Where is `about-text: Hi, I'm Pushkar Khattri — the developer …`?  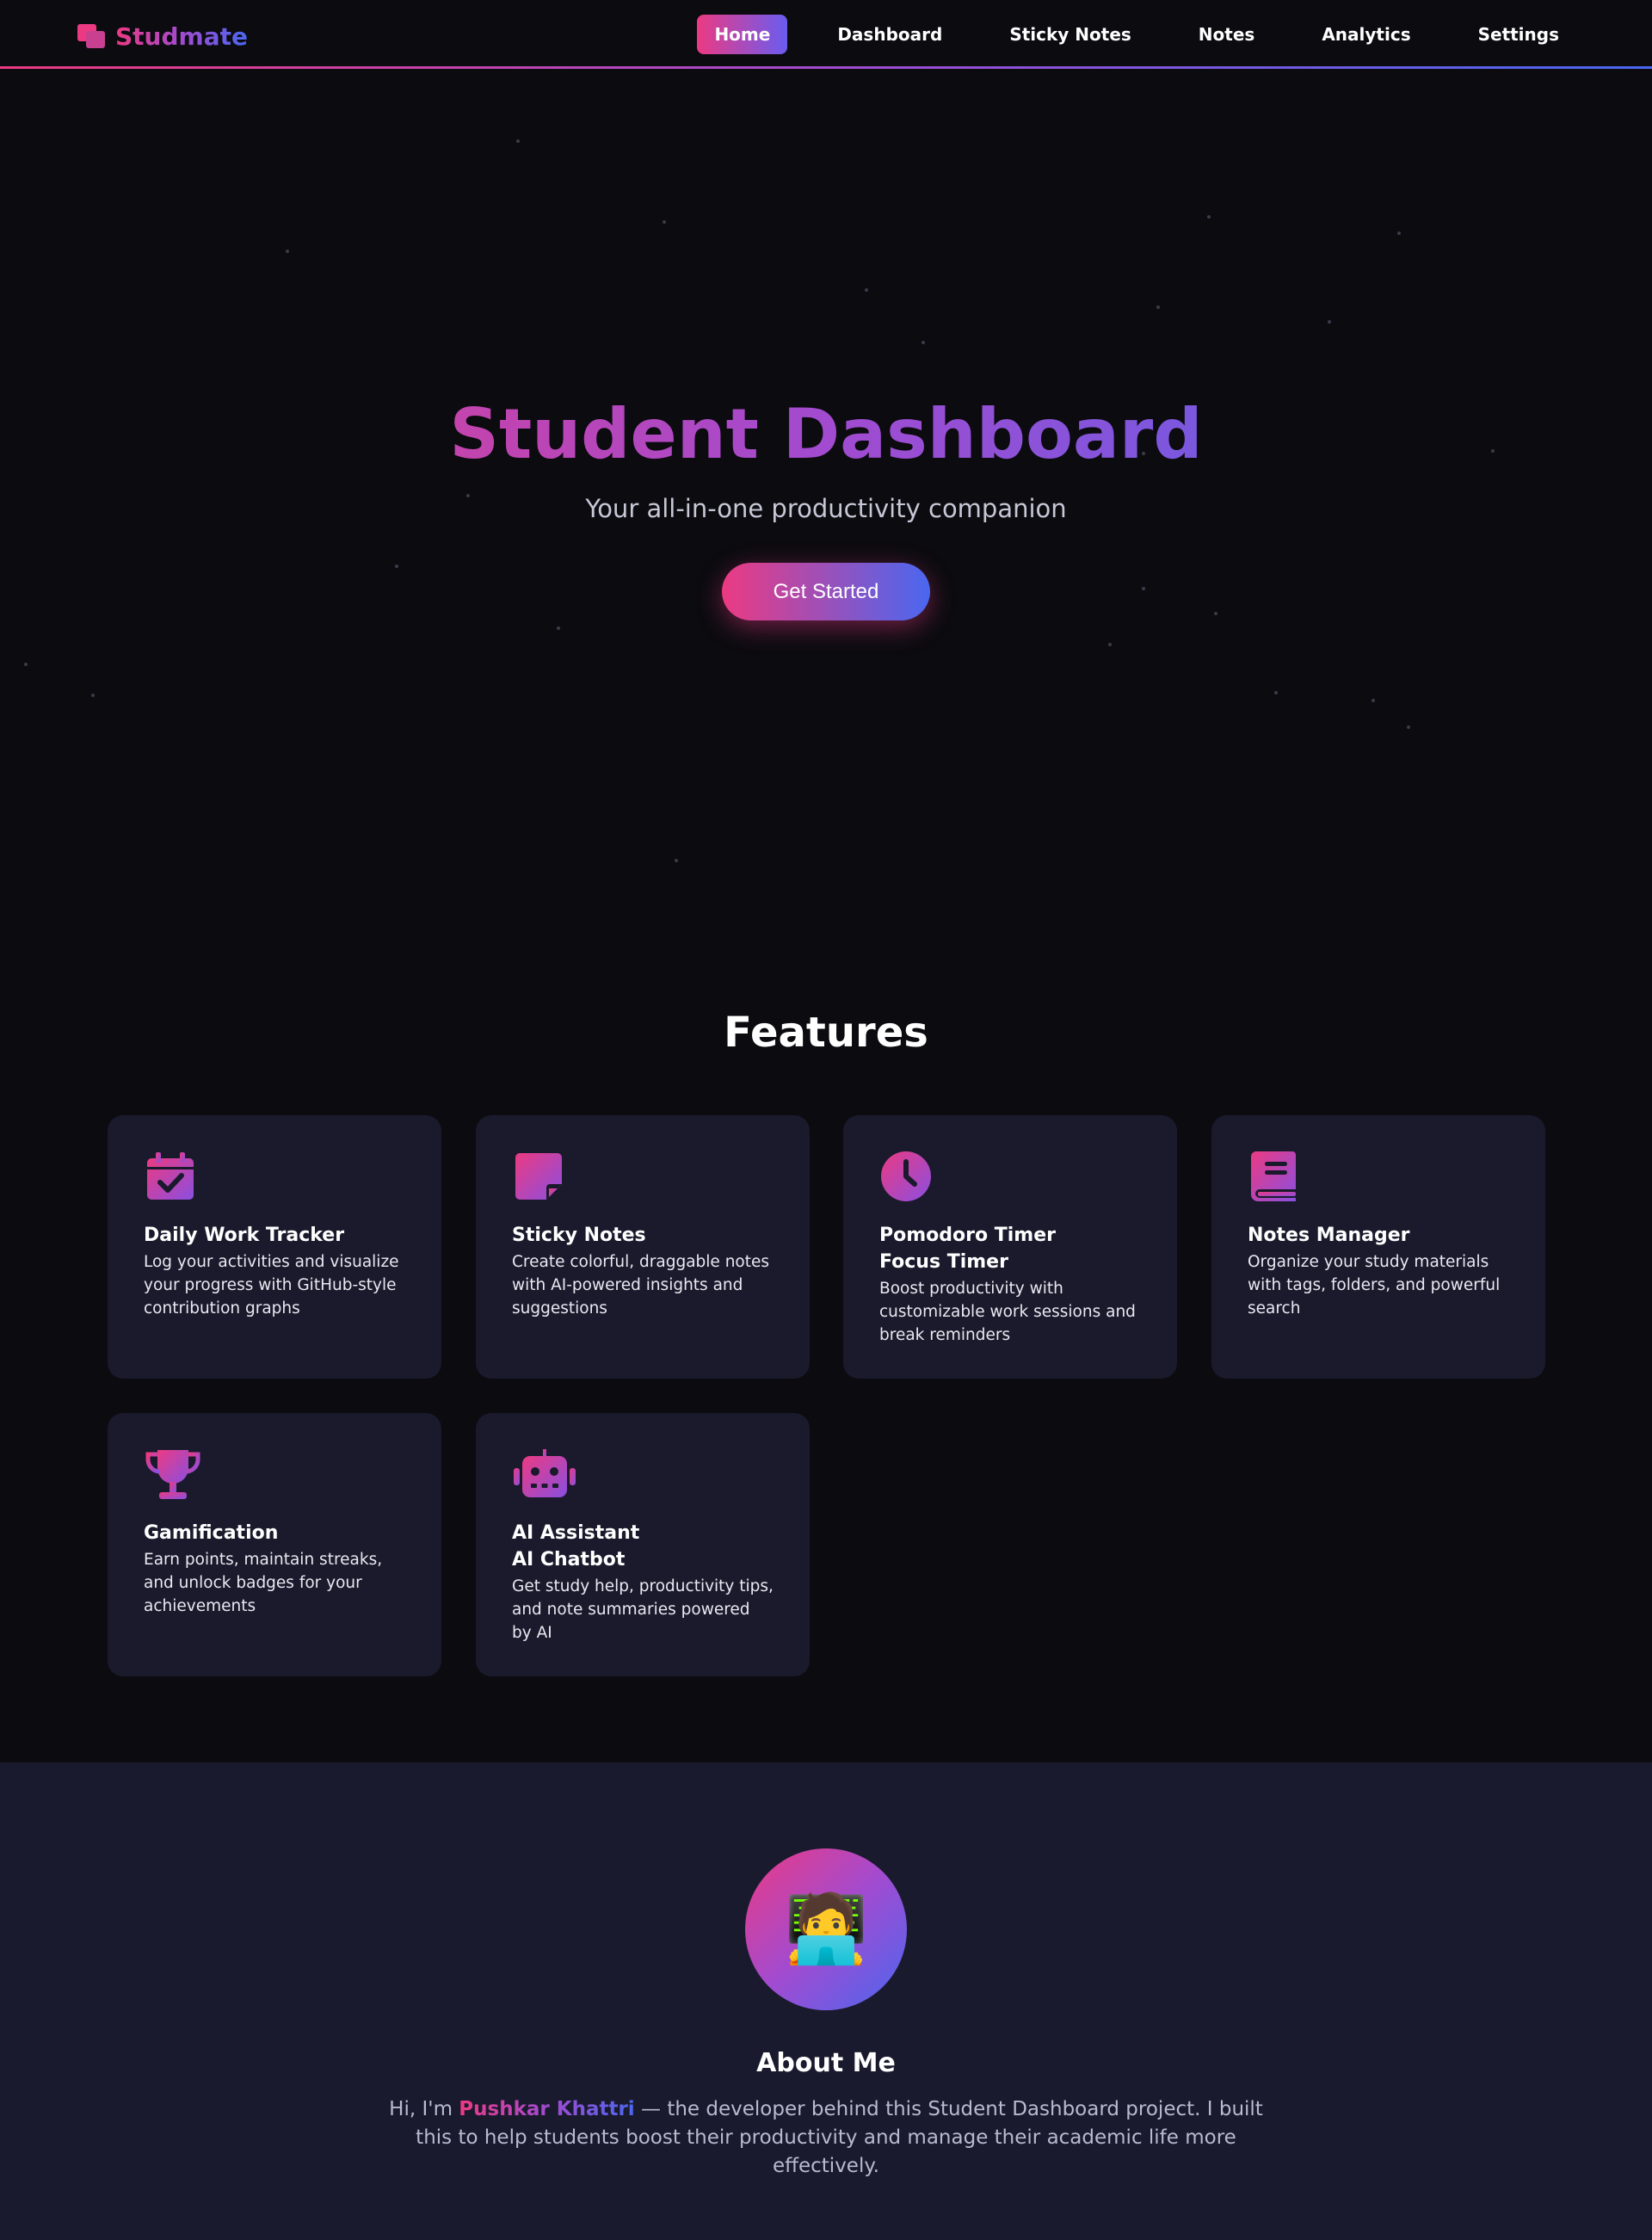 about-text: Hi, I'm Pushkar Khattri — the developer … is located at coordinates (826, 2138).